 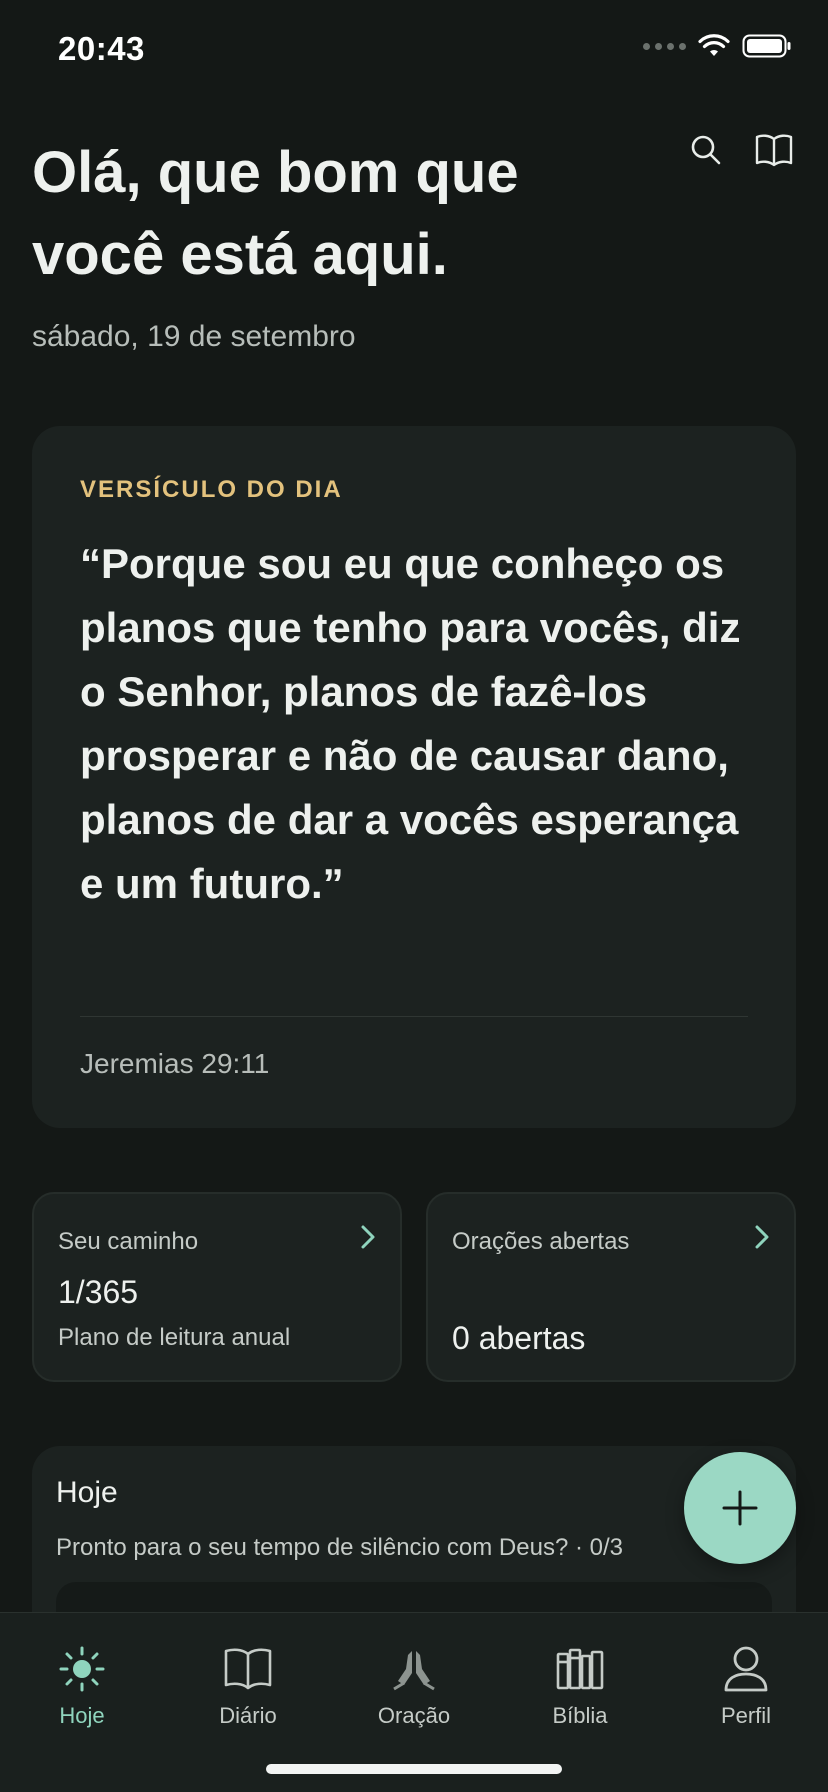 I want to click on home-indicator, so click(x=414, y=1769).